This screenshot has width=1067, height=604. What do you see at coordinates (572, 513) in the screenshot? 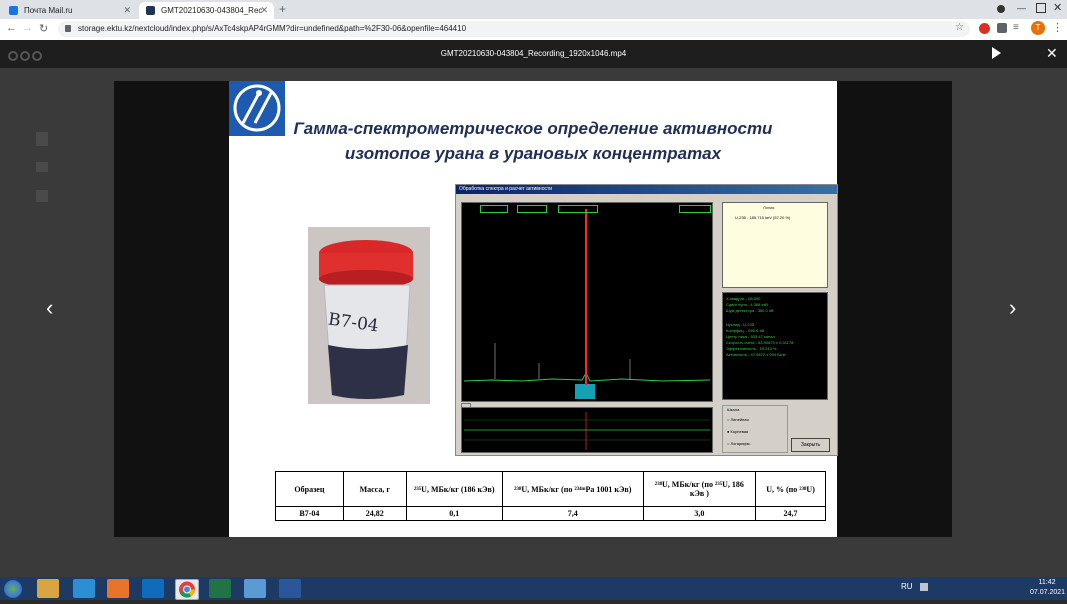
I see `cell-u238-pa: 7,4` at bounding box center [572, 513].